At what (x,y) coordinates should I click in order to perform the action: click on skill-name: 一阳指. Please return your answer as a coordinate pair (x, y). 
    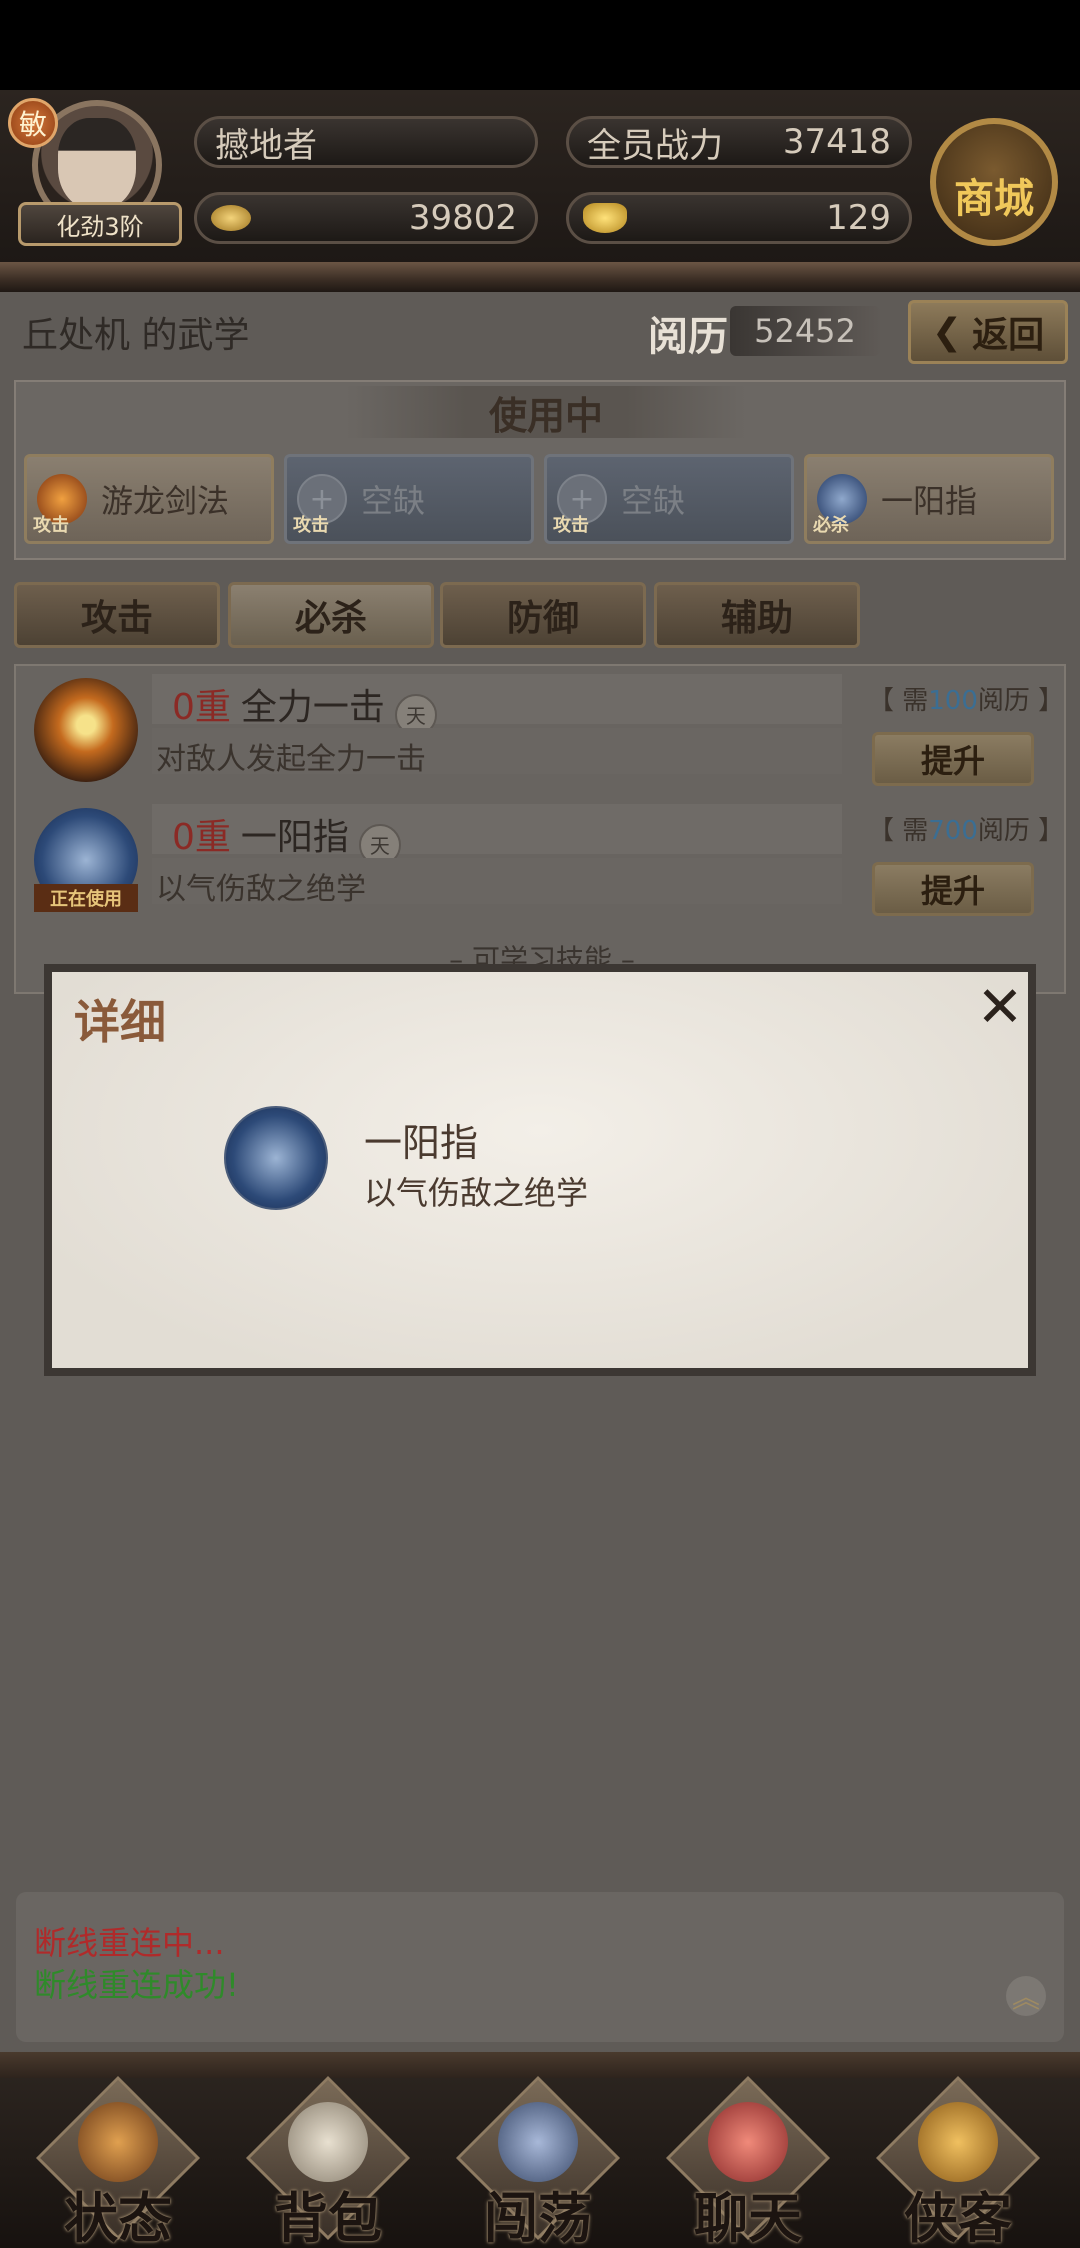
    Looking at the image, I should click on (294, 837).